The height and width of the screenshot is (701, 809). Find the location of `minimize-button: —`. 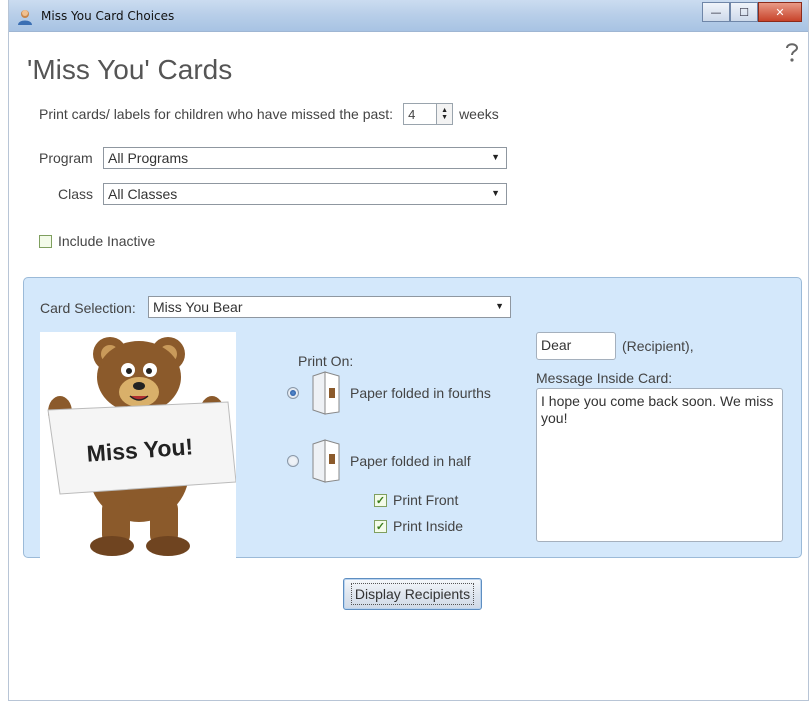

minimize-button: — is located at coordinates (716, 12).